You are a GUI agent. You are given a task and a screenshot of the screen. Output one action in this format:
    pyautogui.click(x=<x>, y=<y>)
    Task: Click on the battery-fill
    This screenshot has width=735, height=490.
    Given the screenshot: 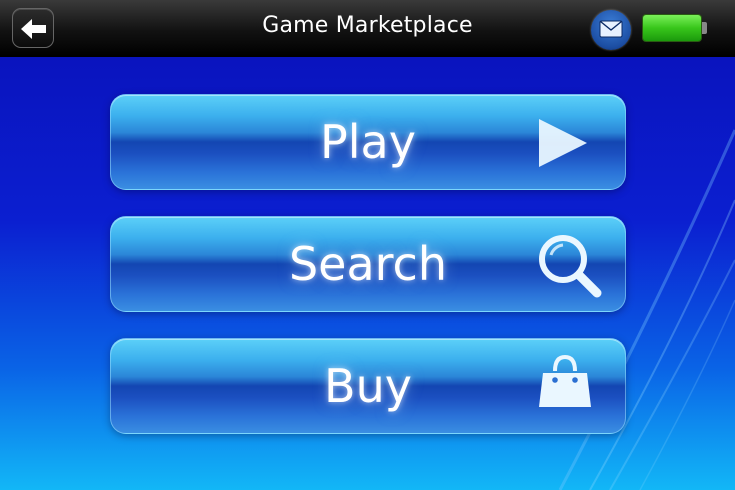 What is the action you would take?
    pyautogui.click(x=672, y=28)
    